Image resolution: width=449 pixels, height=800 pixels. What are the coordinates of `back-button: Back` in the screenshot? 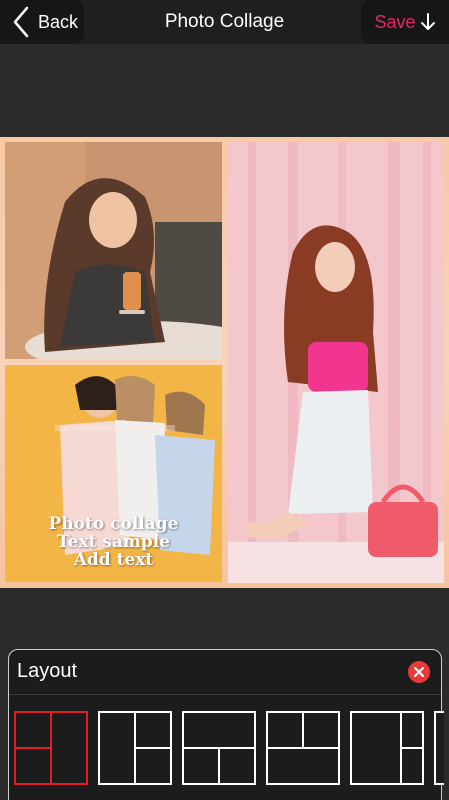 It's located at (42, 22).